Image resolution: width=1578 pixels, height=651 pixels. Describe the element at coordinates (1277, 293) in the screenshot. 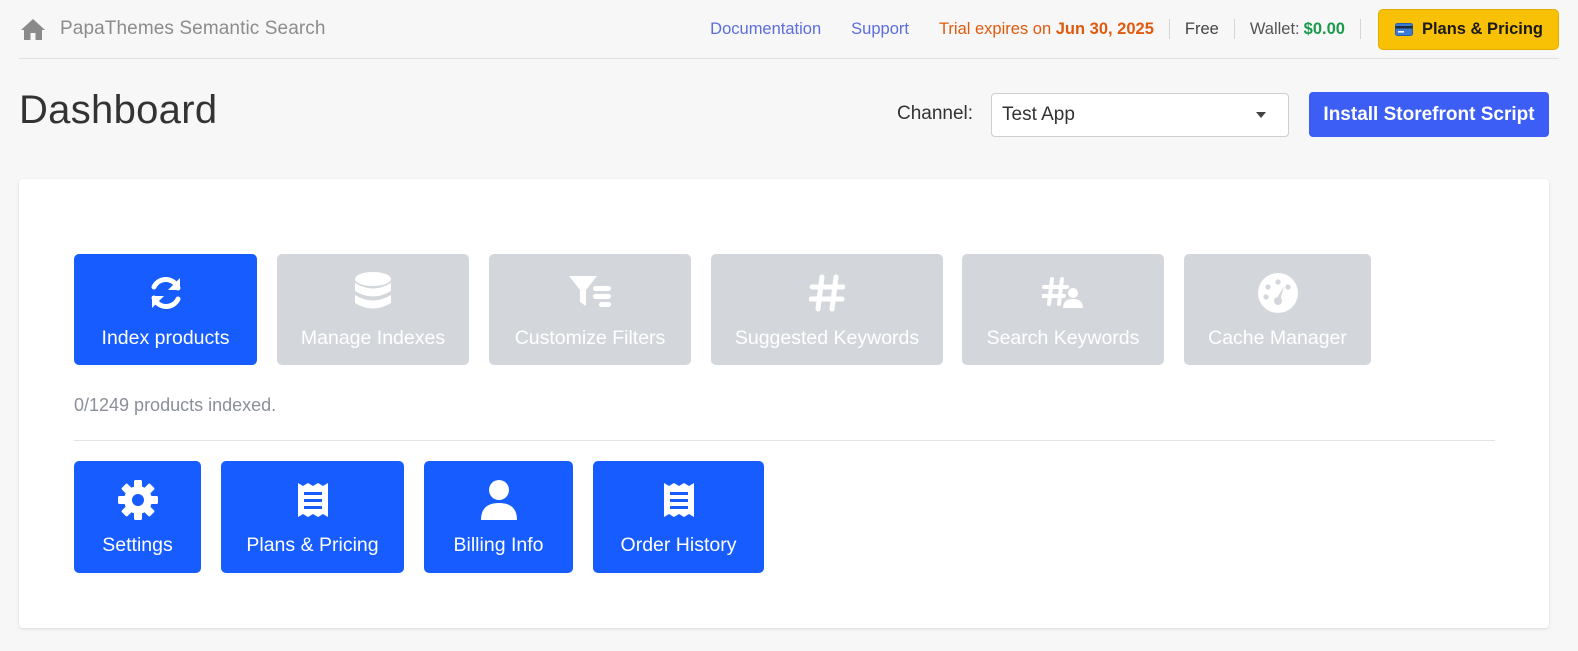

I see `gauge-icon` at that location.